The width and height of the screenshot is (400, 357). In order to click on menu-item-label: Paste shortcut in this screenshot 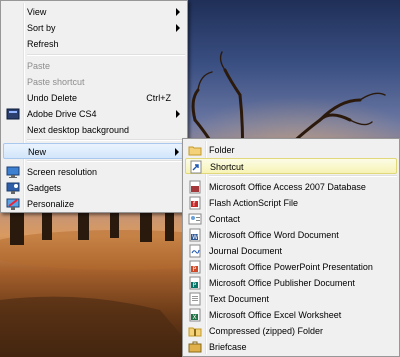, I will do `click(56, 82)`.